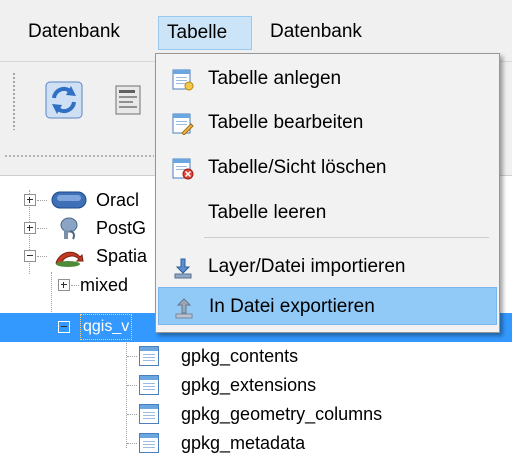 The width and height of the screenshot is (512, 468). I want to click on export-icon, so click(184, 308).